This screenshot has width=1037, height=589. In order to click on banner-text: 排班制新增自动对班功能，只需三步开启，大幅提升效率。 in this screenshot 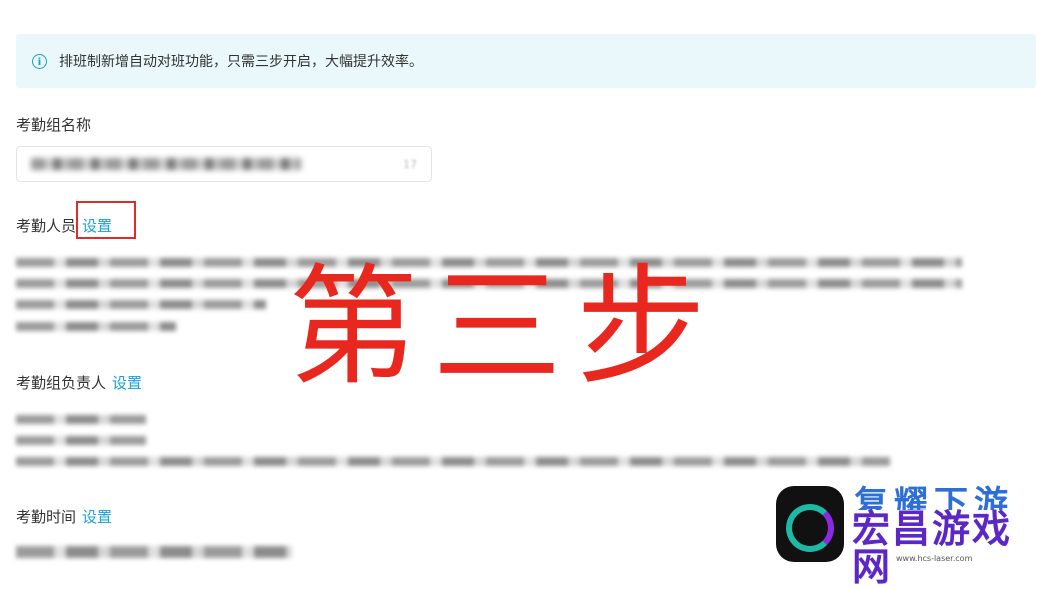, I will do `click(241, 62)`.